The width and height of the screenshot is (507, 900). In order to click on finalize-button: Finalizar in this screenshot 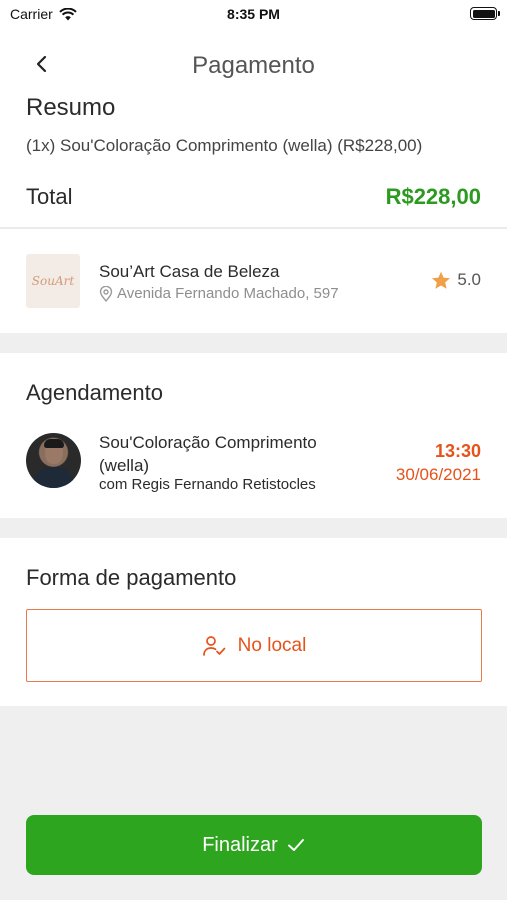, I will do `click(254, 845)`.